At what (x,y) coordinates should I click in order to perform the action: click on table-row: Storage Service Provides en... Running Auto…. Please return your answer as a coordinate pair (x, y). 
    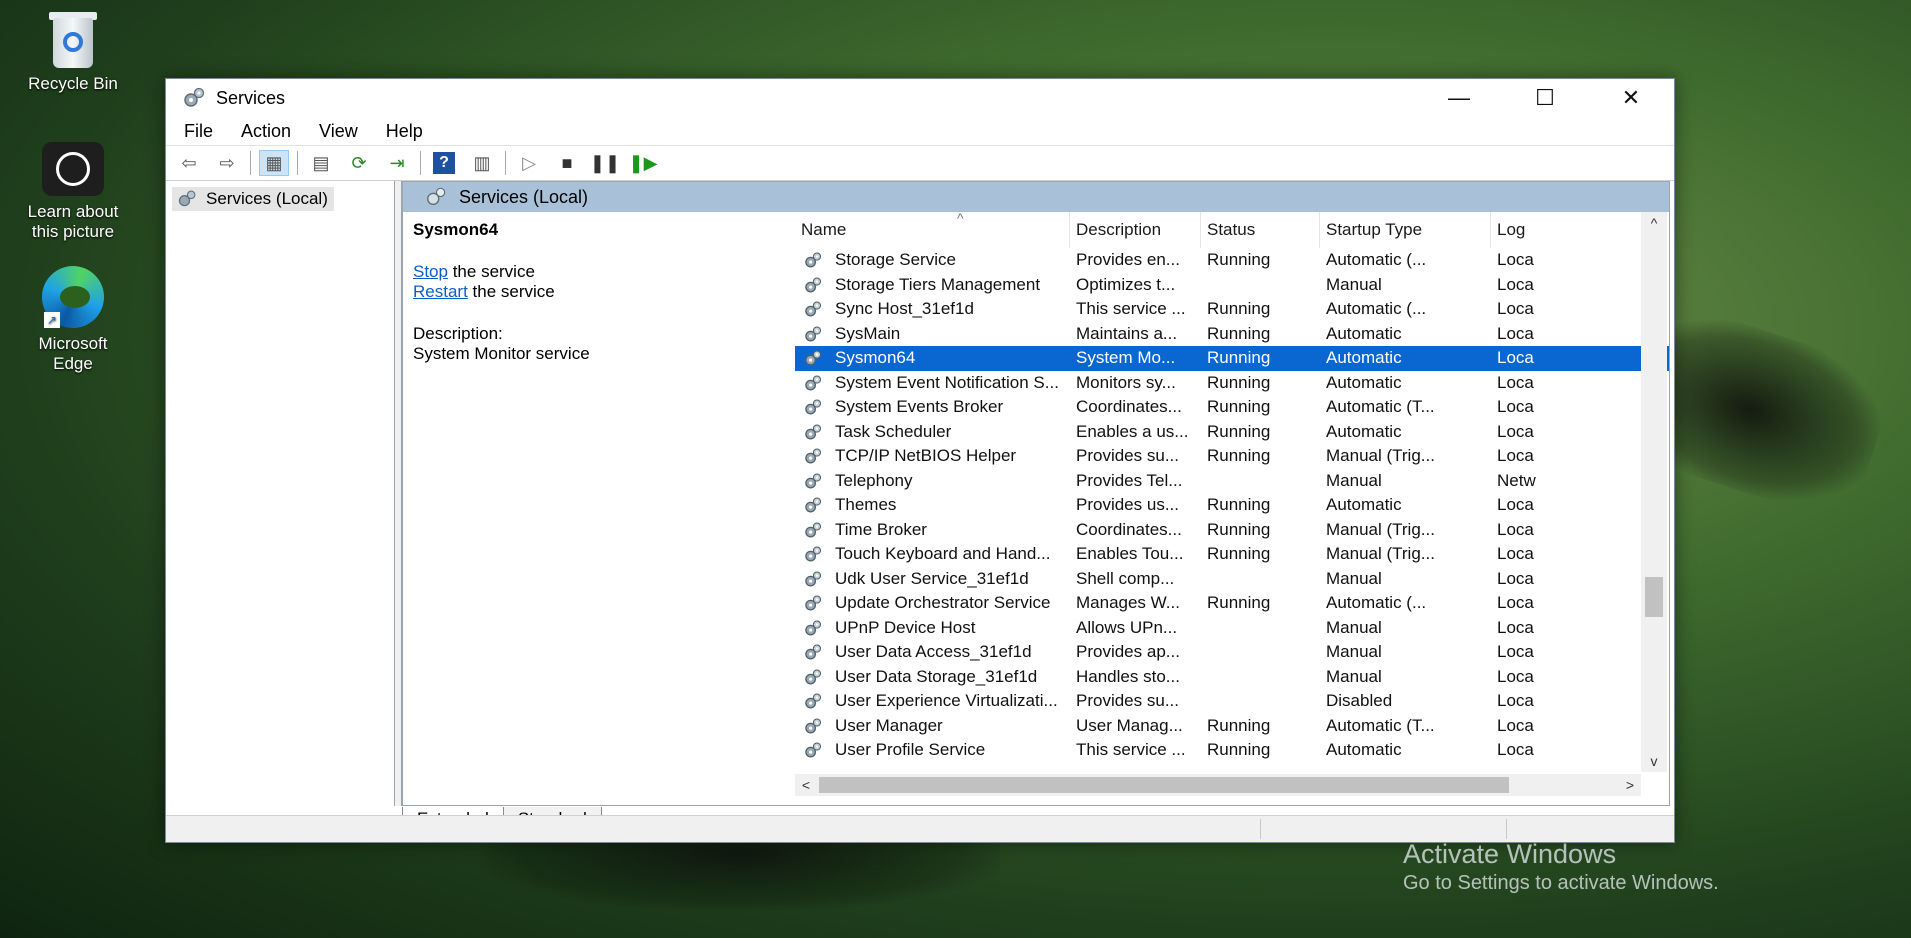
    Looking at the image, I should click on (1232, 260).